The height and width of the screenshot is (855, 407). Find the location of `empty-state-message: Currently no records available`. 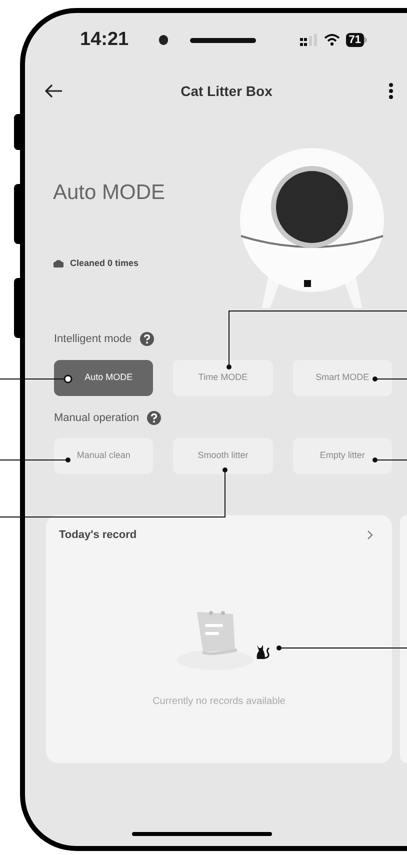

empty-state-message: Currently no records available is located at coordinates (219, 701).